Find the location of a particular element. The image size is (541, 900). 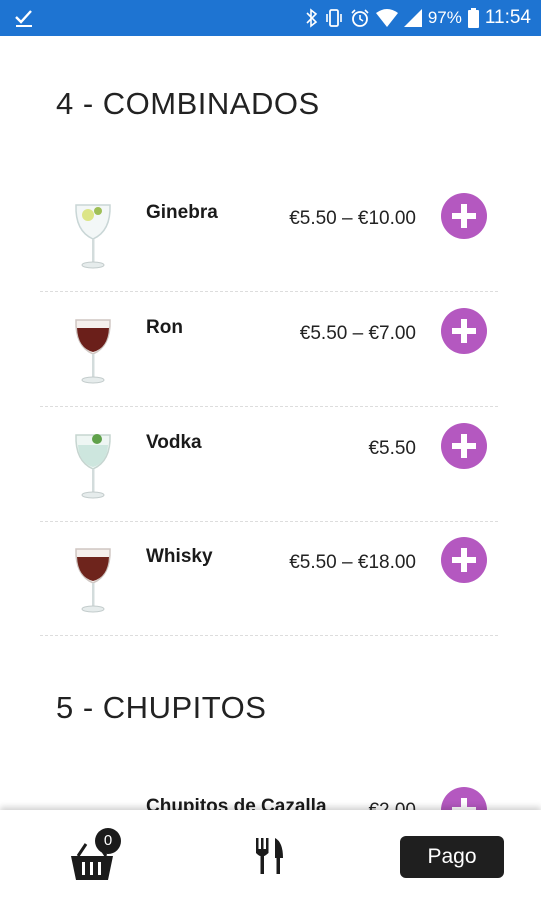

item-name: Chupitos de Cazalla is located at coordinates (236, 803).